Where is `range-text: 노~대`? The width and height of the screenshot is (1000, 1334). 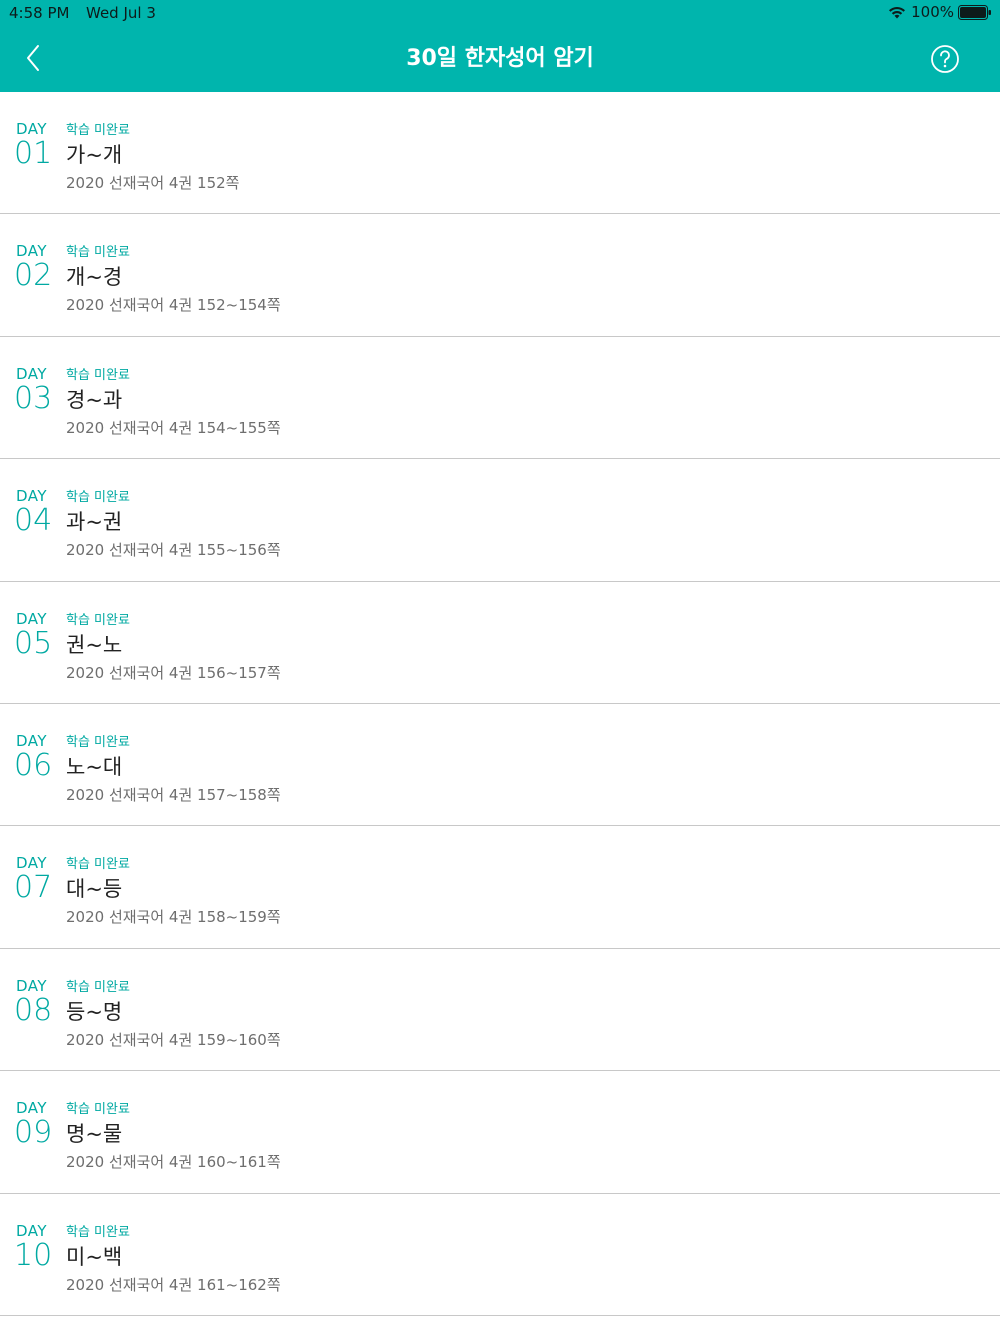 range-text: 노~대 is located at coordinates (94, 766).